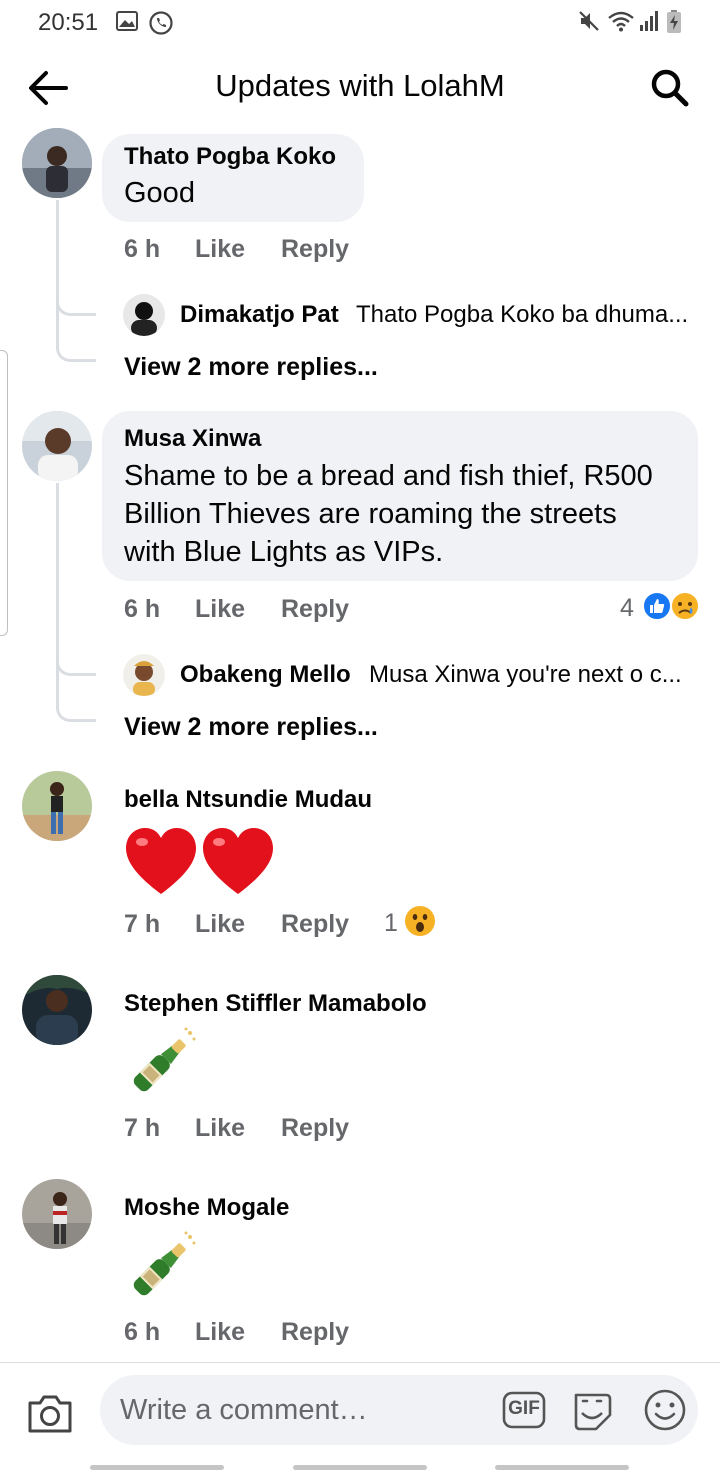  I want to click on gif-button: GIF, so click(524, 1410).